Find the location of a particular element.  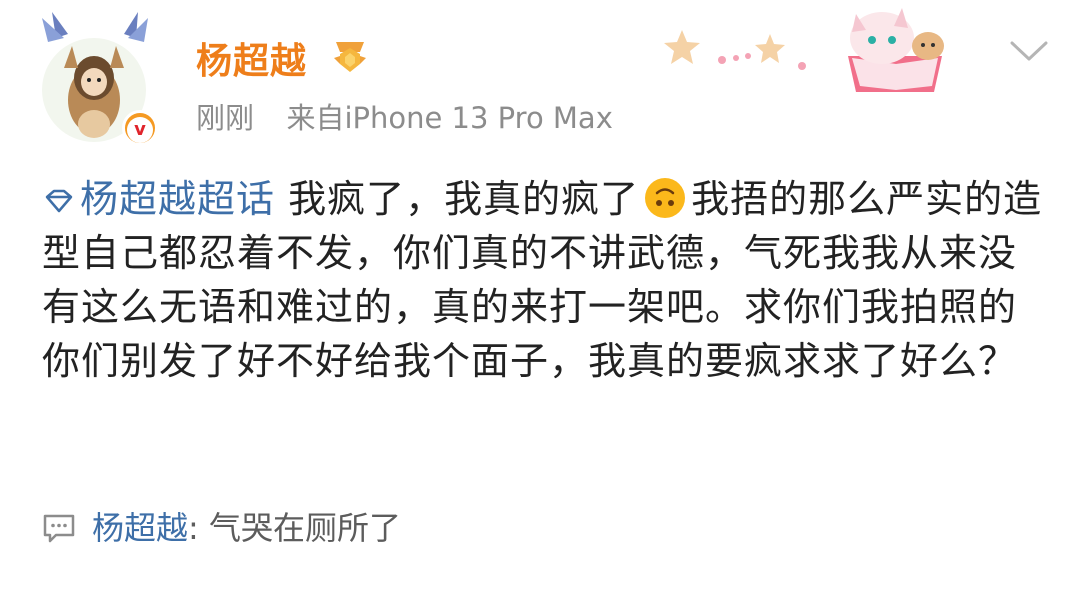

decoration-sticker-icon is located at coordinates (804, 50).